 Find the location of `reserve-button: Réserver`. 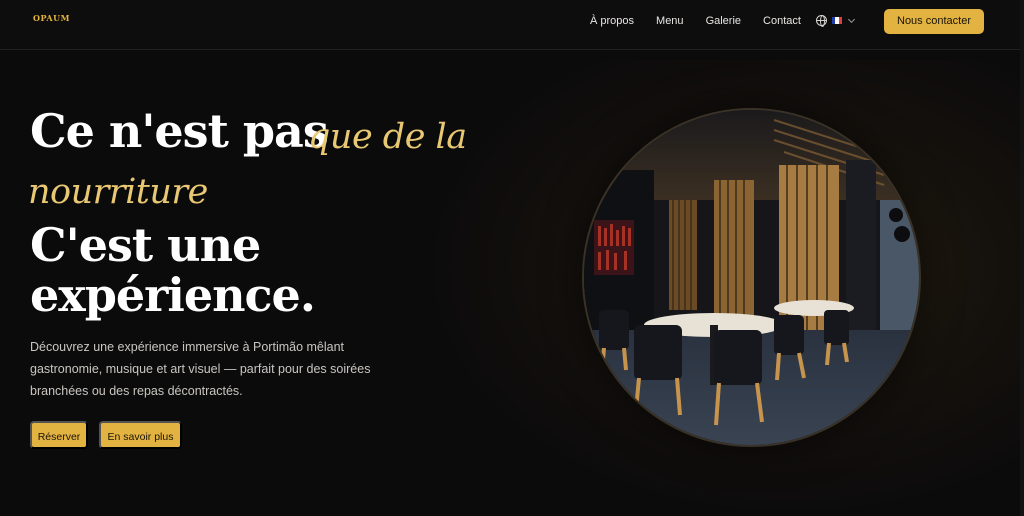

reserve-button: Réserver is located at coordinates (59, 435).